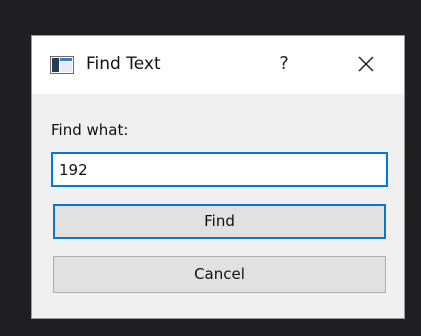 The image size is (421, 336). Describe the element at coordinates (219, 274) in the screenshot. I see `cancel-button: Cancel` at that location.